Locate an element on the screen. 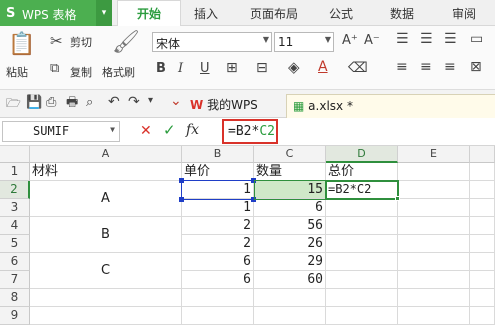  cell-a2-merged: A is located at coordinates (106, 199).